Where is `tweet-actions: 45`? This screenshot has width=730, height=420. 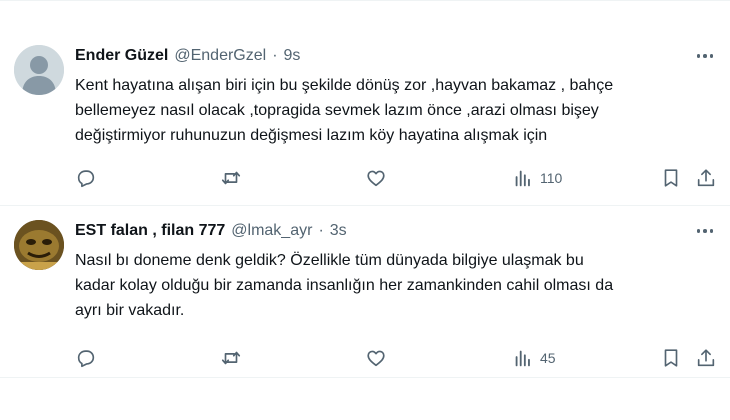 tweet-actions: 45 is located at coordinates (400, 358).